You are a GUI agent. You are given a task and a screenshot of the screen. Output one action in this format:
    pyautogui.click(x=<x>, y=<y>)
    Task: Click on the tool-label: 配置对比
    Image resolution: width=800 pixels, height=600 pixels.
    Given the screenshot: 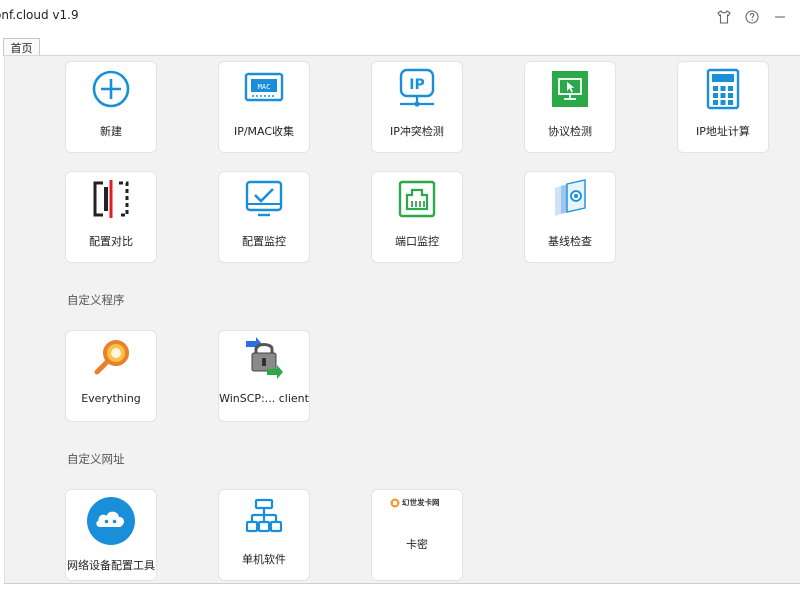 What is the action you would take?
    pyautogui.click(x=111, y=241)
    